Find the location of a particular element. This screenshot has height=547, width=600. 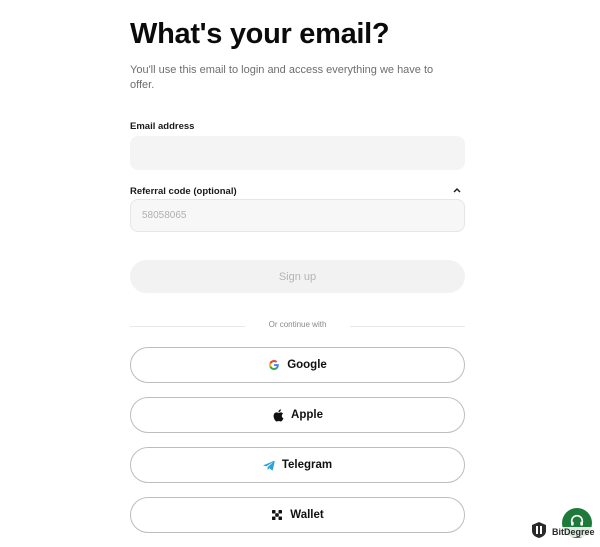

chevron-up-icon is located at coordinates (457, 190).